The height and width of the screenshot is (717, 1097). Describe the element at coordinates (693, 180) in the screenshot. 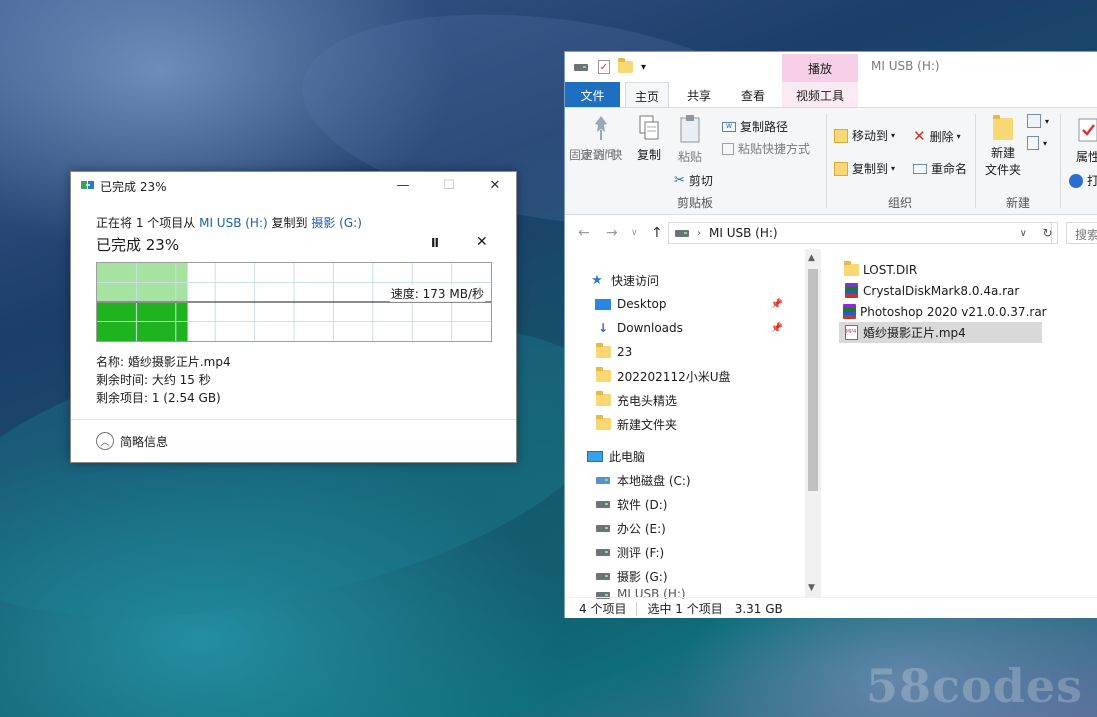

I see `cut-button: ✂ 剪切` at that location.